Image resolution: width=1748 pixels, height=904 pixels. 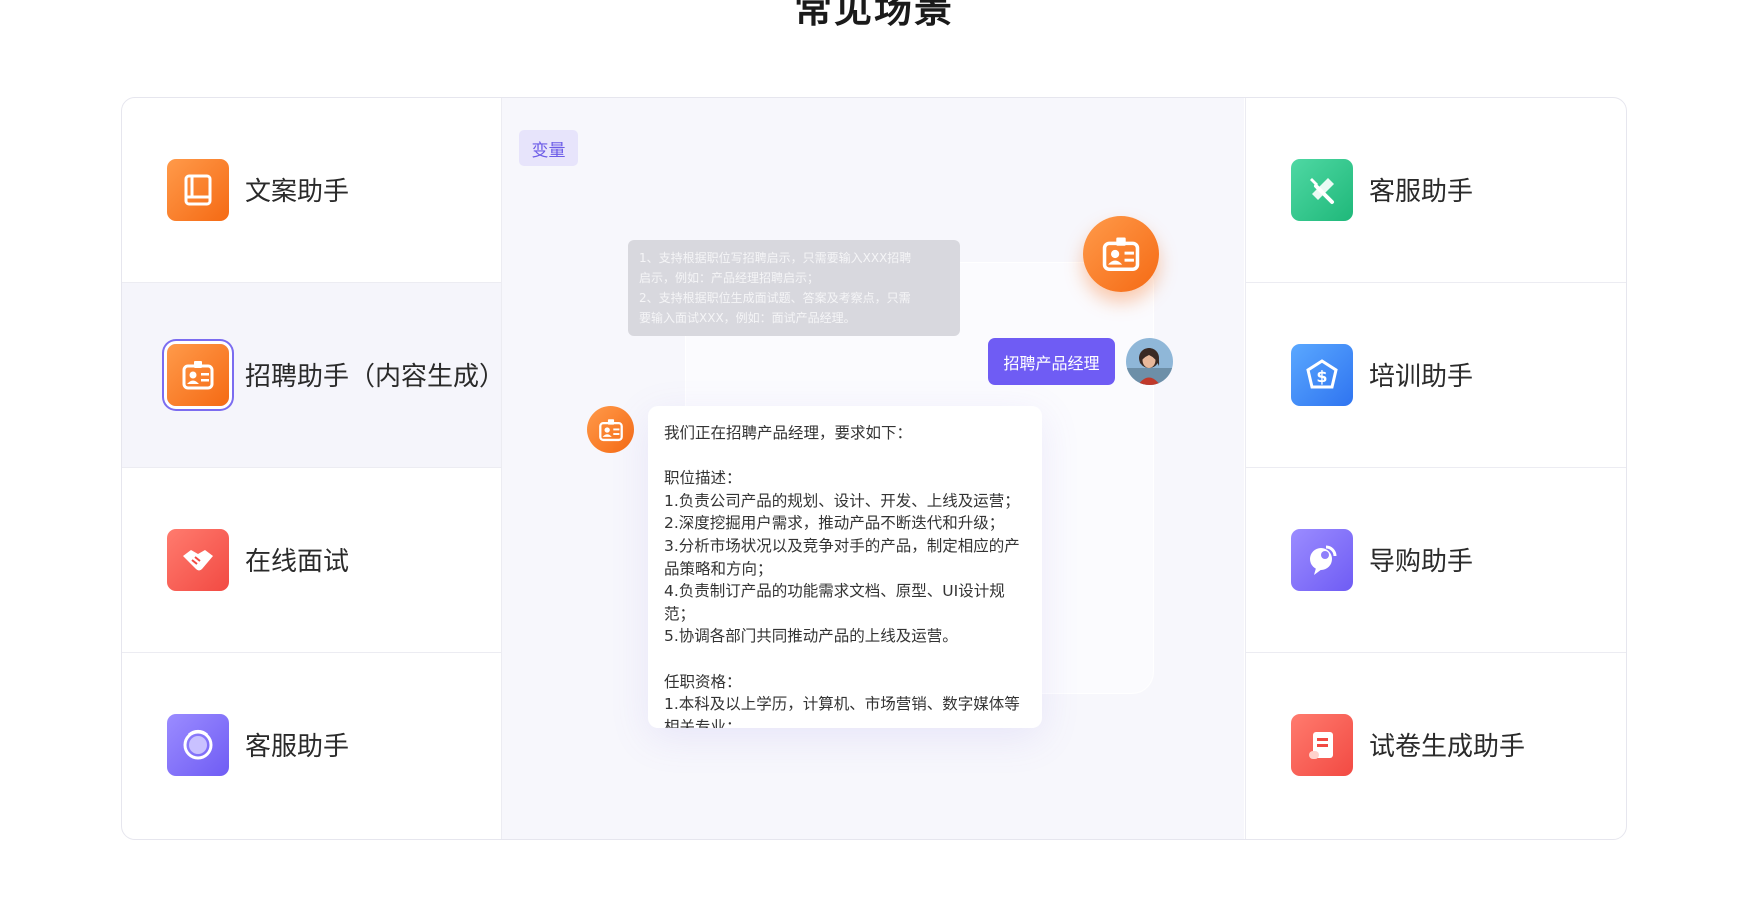 I want to click on tooltip-line: 启示，例如：产品经理招聘启示；, so click(x=729, y=278).